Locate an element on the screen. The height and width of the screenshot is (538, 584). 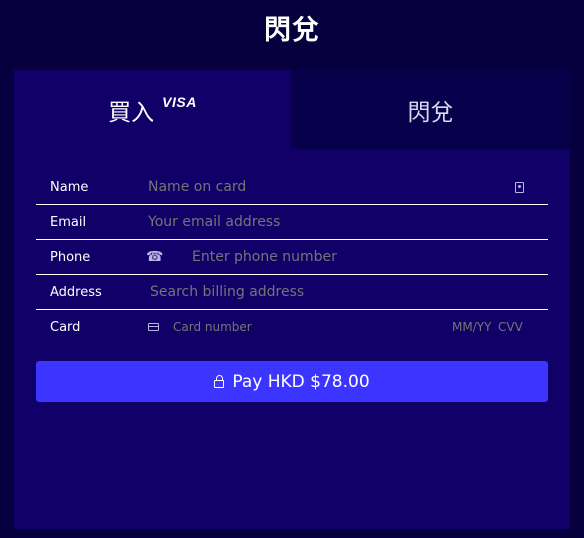
tab-swap: 閃兌 is located at coordinates (430, 109).